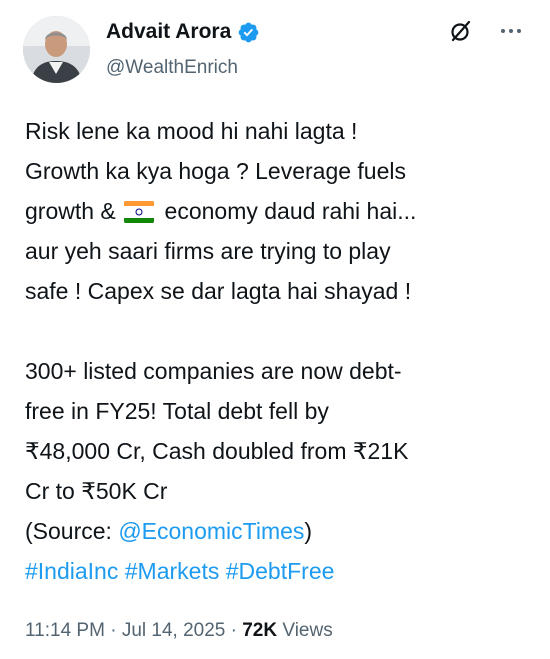  Describe the element at coordinates (65, 630) in the screenshot. I see `tweet-time: 11:14 PM` at that location.